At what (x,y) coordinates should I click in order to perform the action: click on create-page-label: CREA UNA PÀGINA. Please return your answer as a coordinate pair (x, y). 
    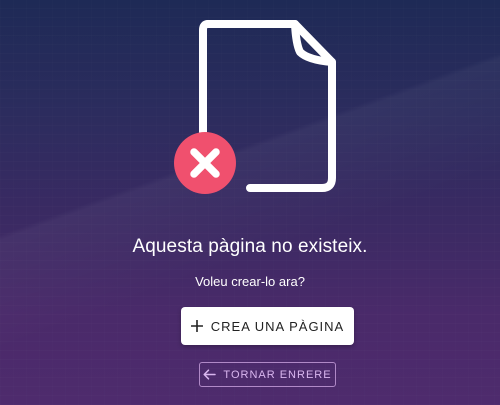
    Looking at the image, I should click on (277, 326).